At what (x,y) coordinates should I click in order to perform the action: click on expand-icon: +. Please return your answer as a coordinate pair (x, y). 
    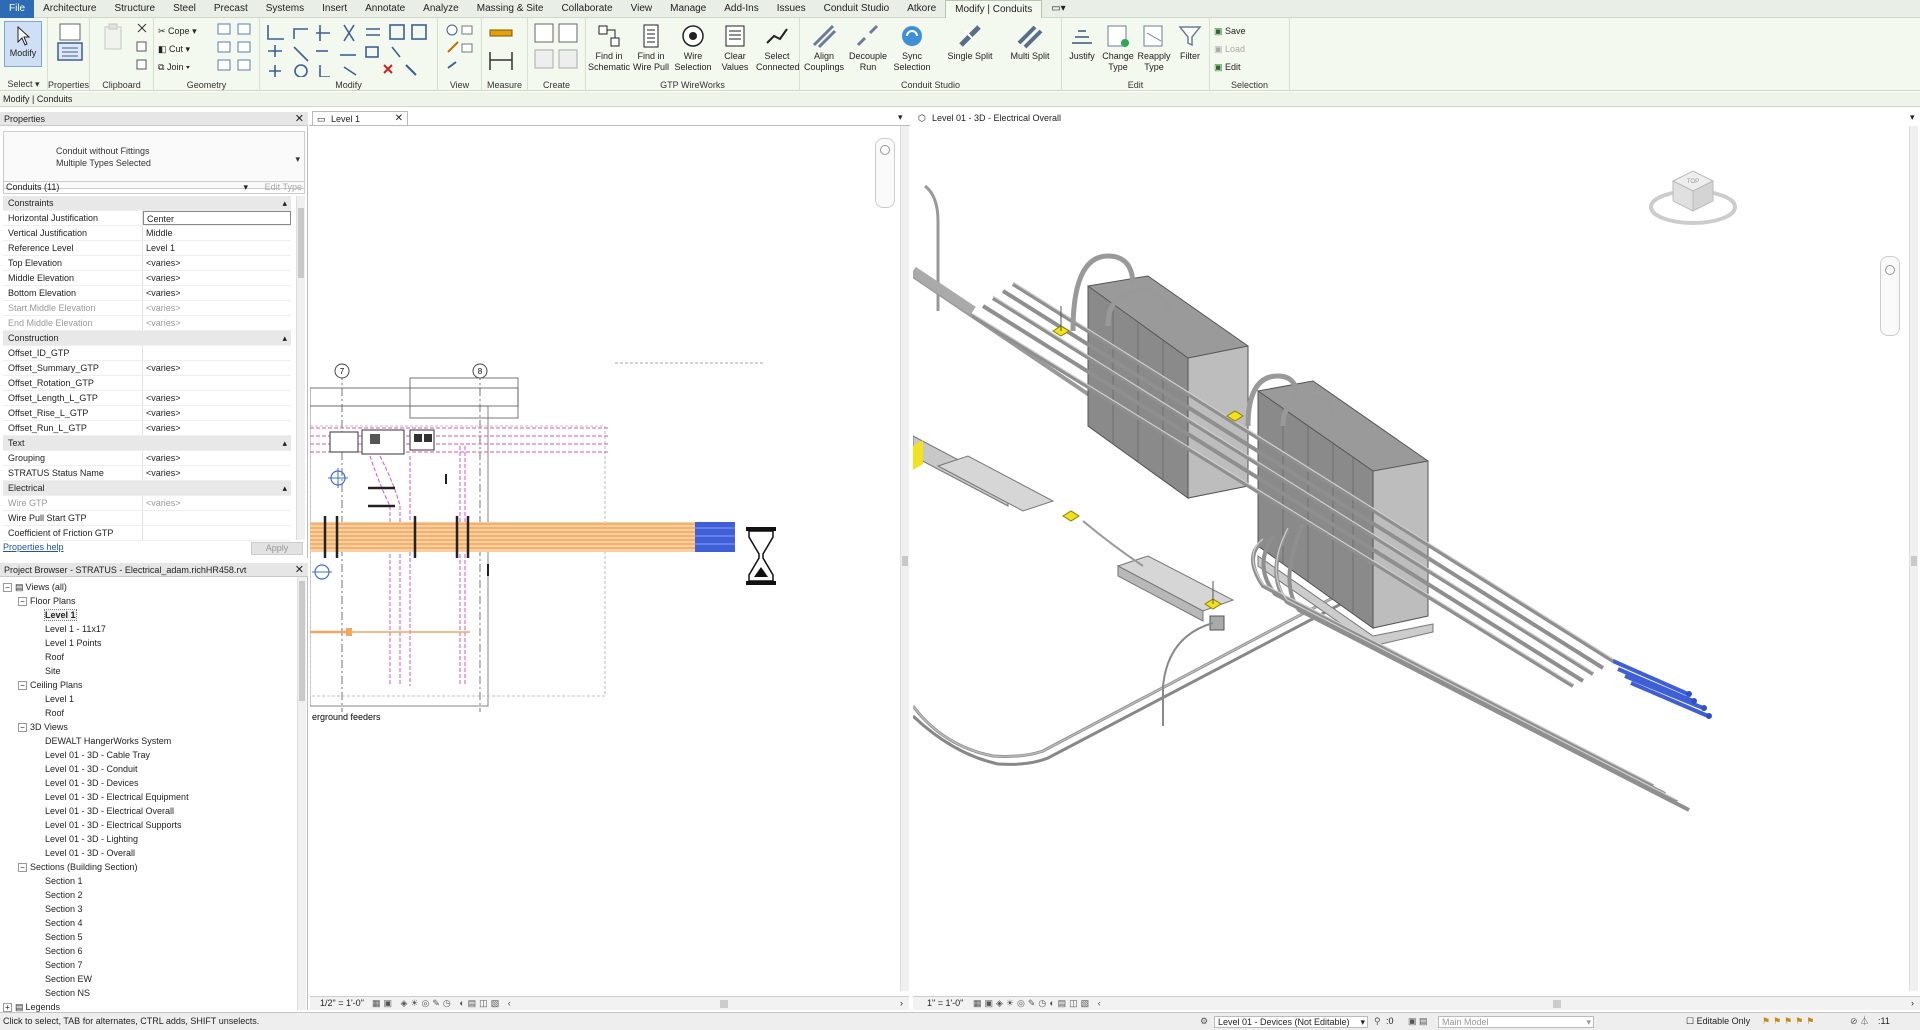
    Looking at the image, I should click on (7, 1008).